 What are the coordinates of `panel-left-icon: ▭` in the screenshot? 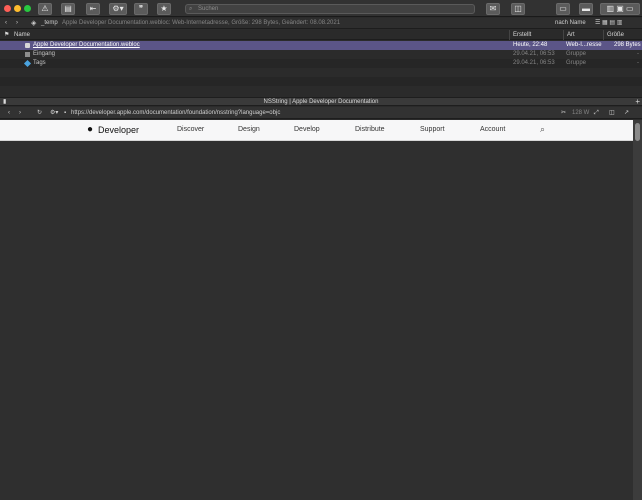 It's located at (563, 9).